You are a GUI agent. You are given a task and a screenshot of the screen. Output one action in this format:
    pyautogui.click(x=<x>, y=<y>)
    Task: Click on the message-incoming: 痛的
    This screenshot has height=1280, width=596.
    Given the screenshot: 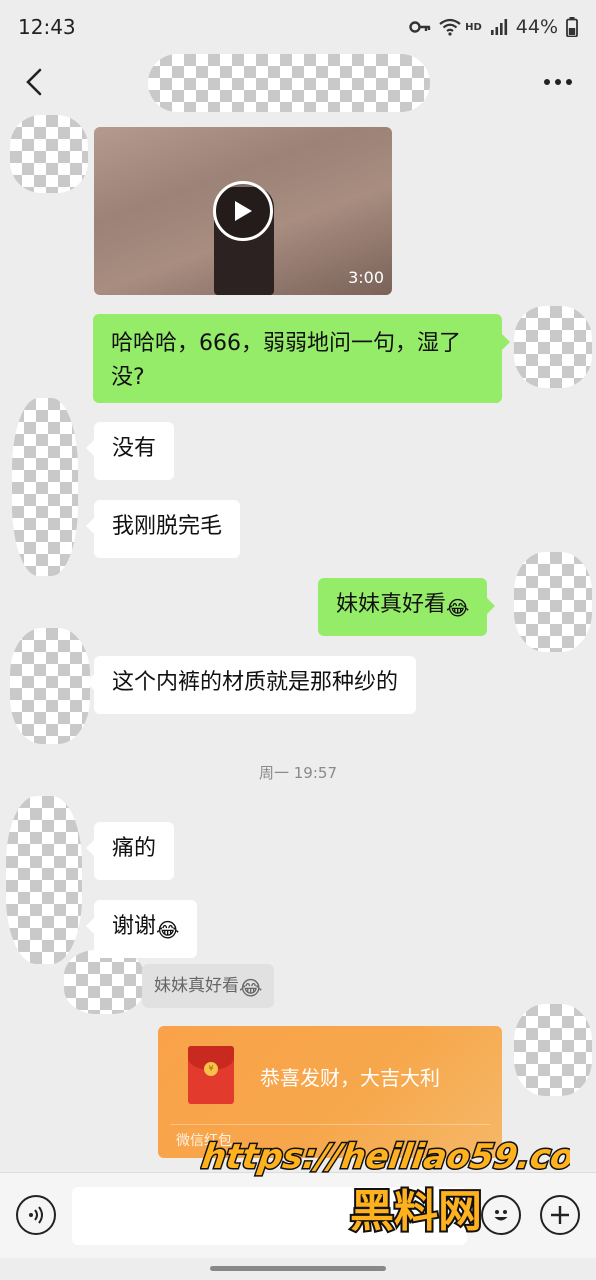 What is the action you would take?
    pyautogui.click(x=130, y=851)
    